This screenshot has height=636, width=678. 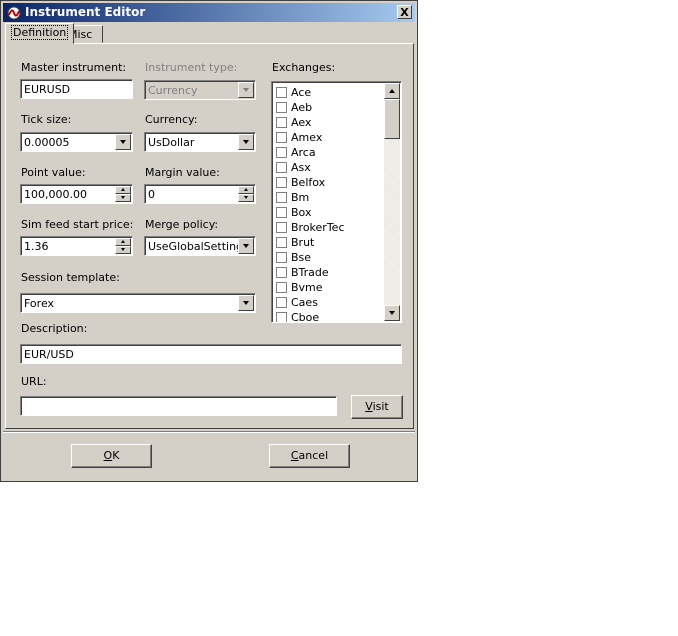 I want to click on exchange-label: BTrade, so click(x=310, y=272).